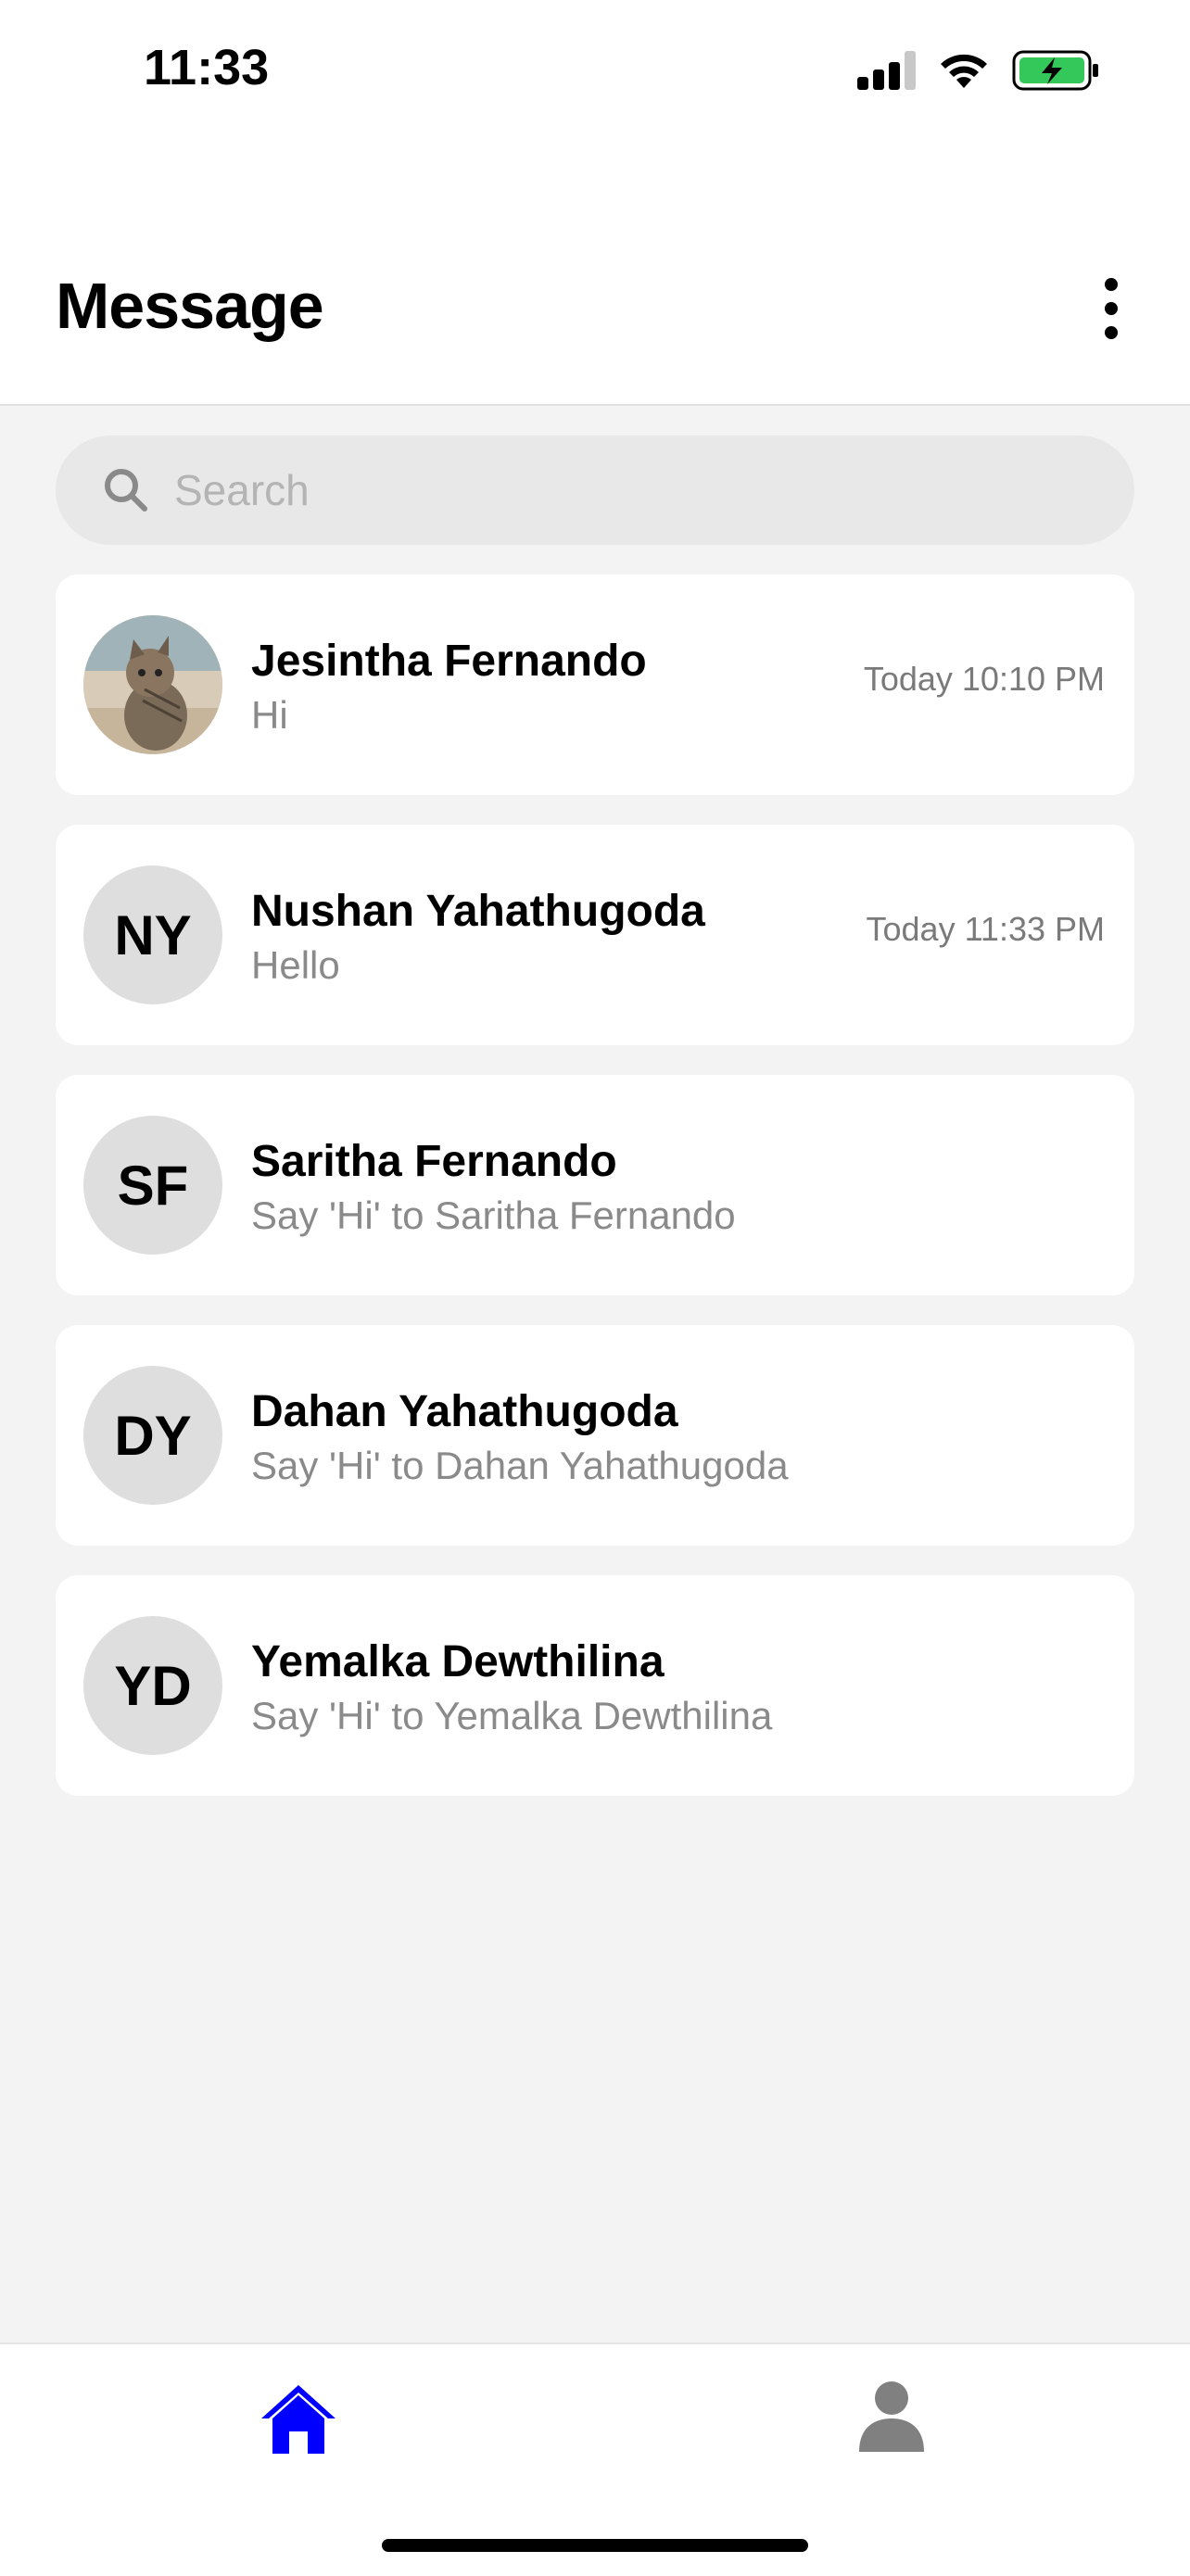 The height and width of the screenshot is (2576, 1190). Describe the element at coordinates (464, 1411) in the screenshot. I see `contact-name: Dahan Yahathugoda` at that location.